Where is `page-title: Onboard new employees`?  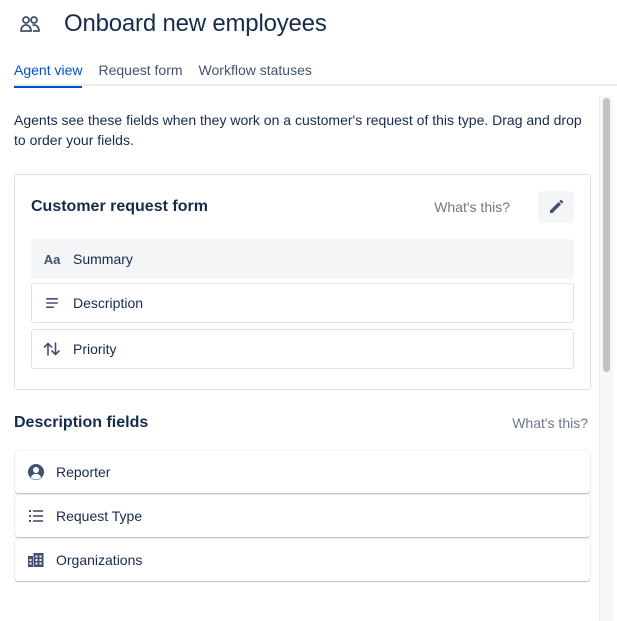
page-title: Onboard new employees is located at coordinates (195, 23).